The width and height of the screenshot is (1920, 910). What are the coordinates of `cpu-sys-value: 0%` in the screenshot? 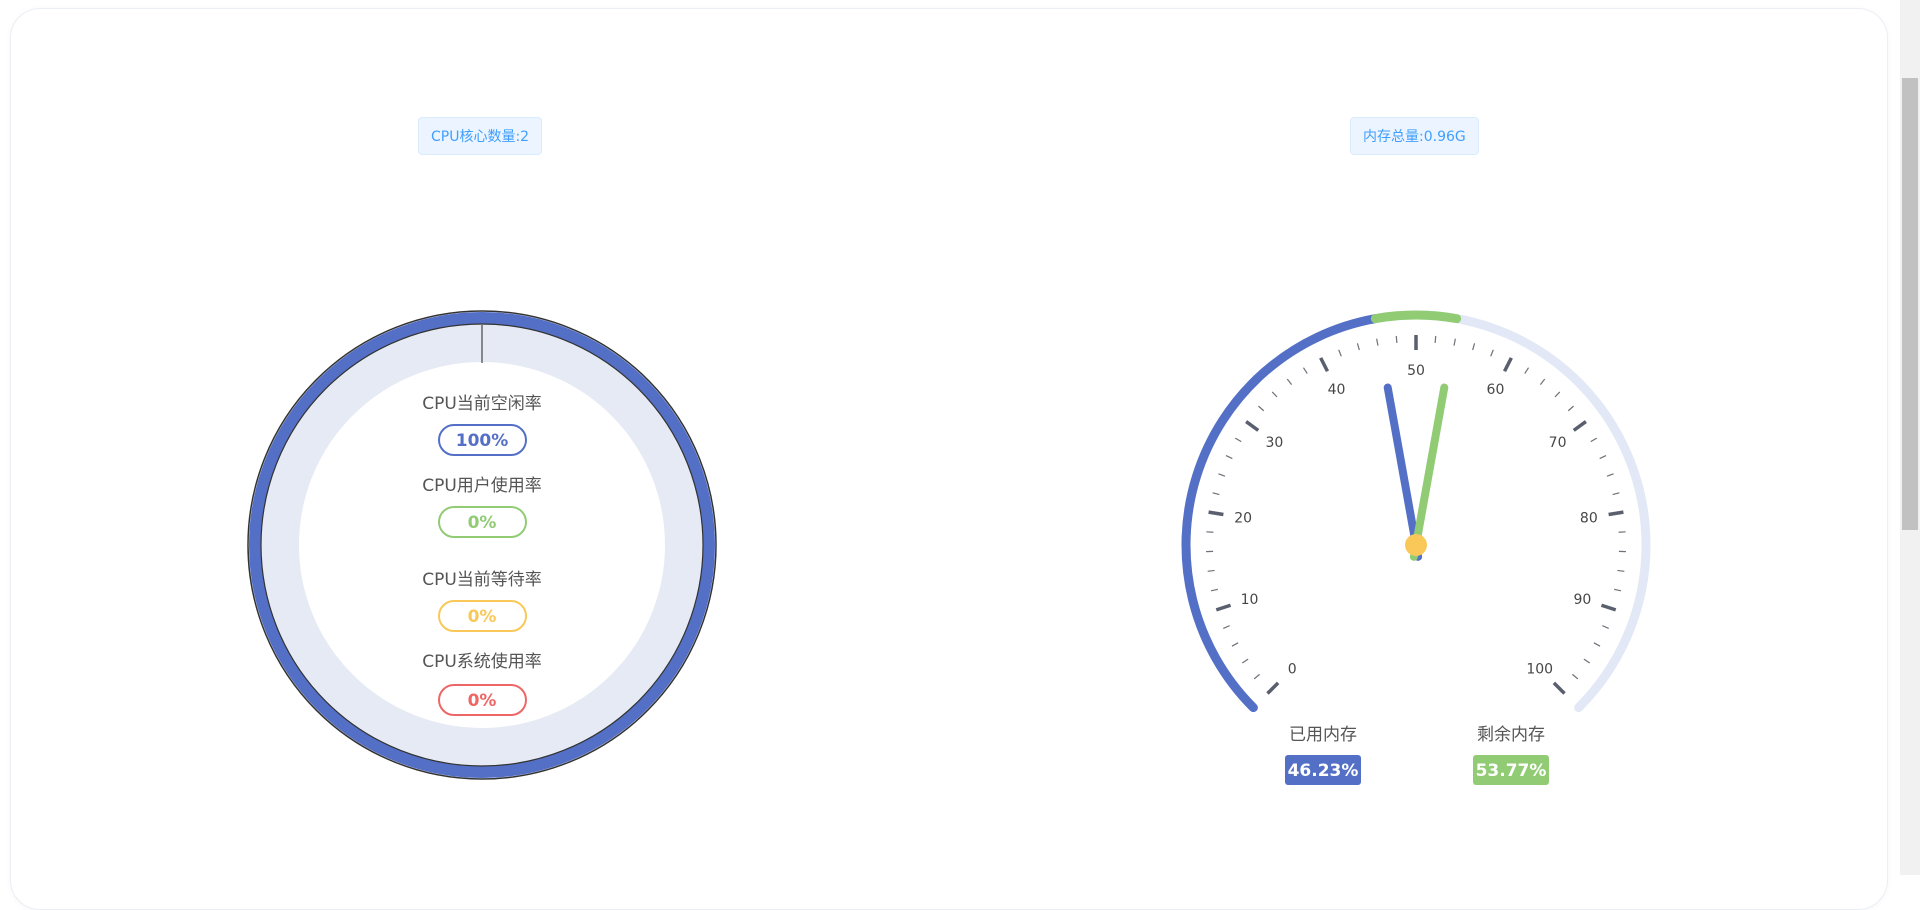 It's located at (482, 701).